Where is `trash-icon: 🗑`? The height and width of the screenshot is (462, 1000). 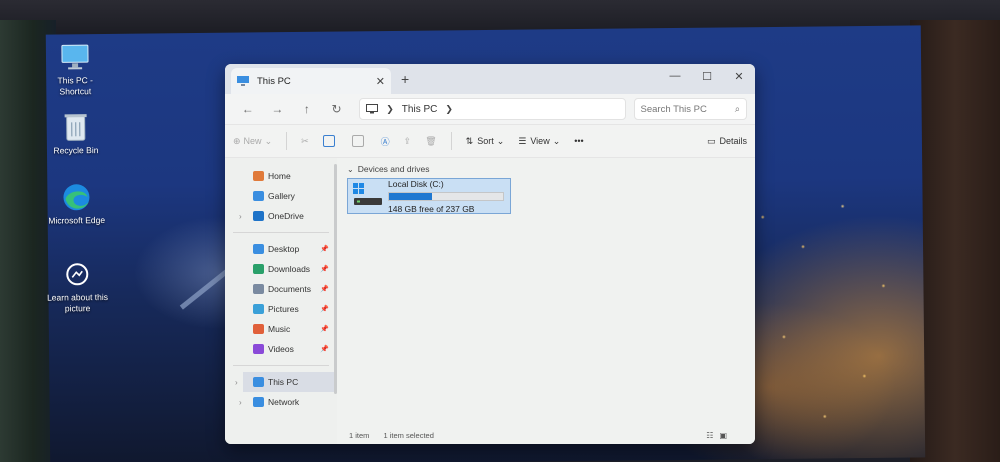 trash-icon: 🗑 is located at coordinates (431, 140).